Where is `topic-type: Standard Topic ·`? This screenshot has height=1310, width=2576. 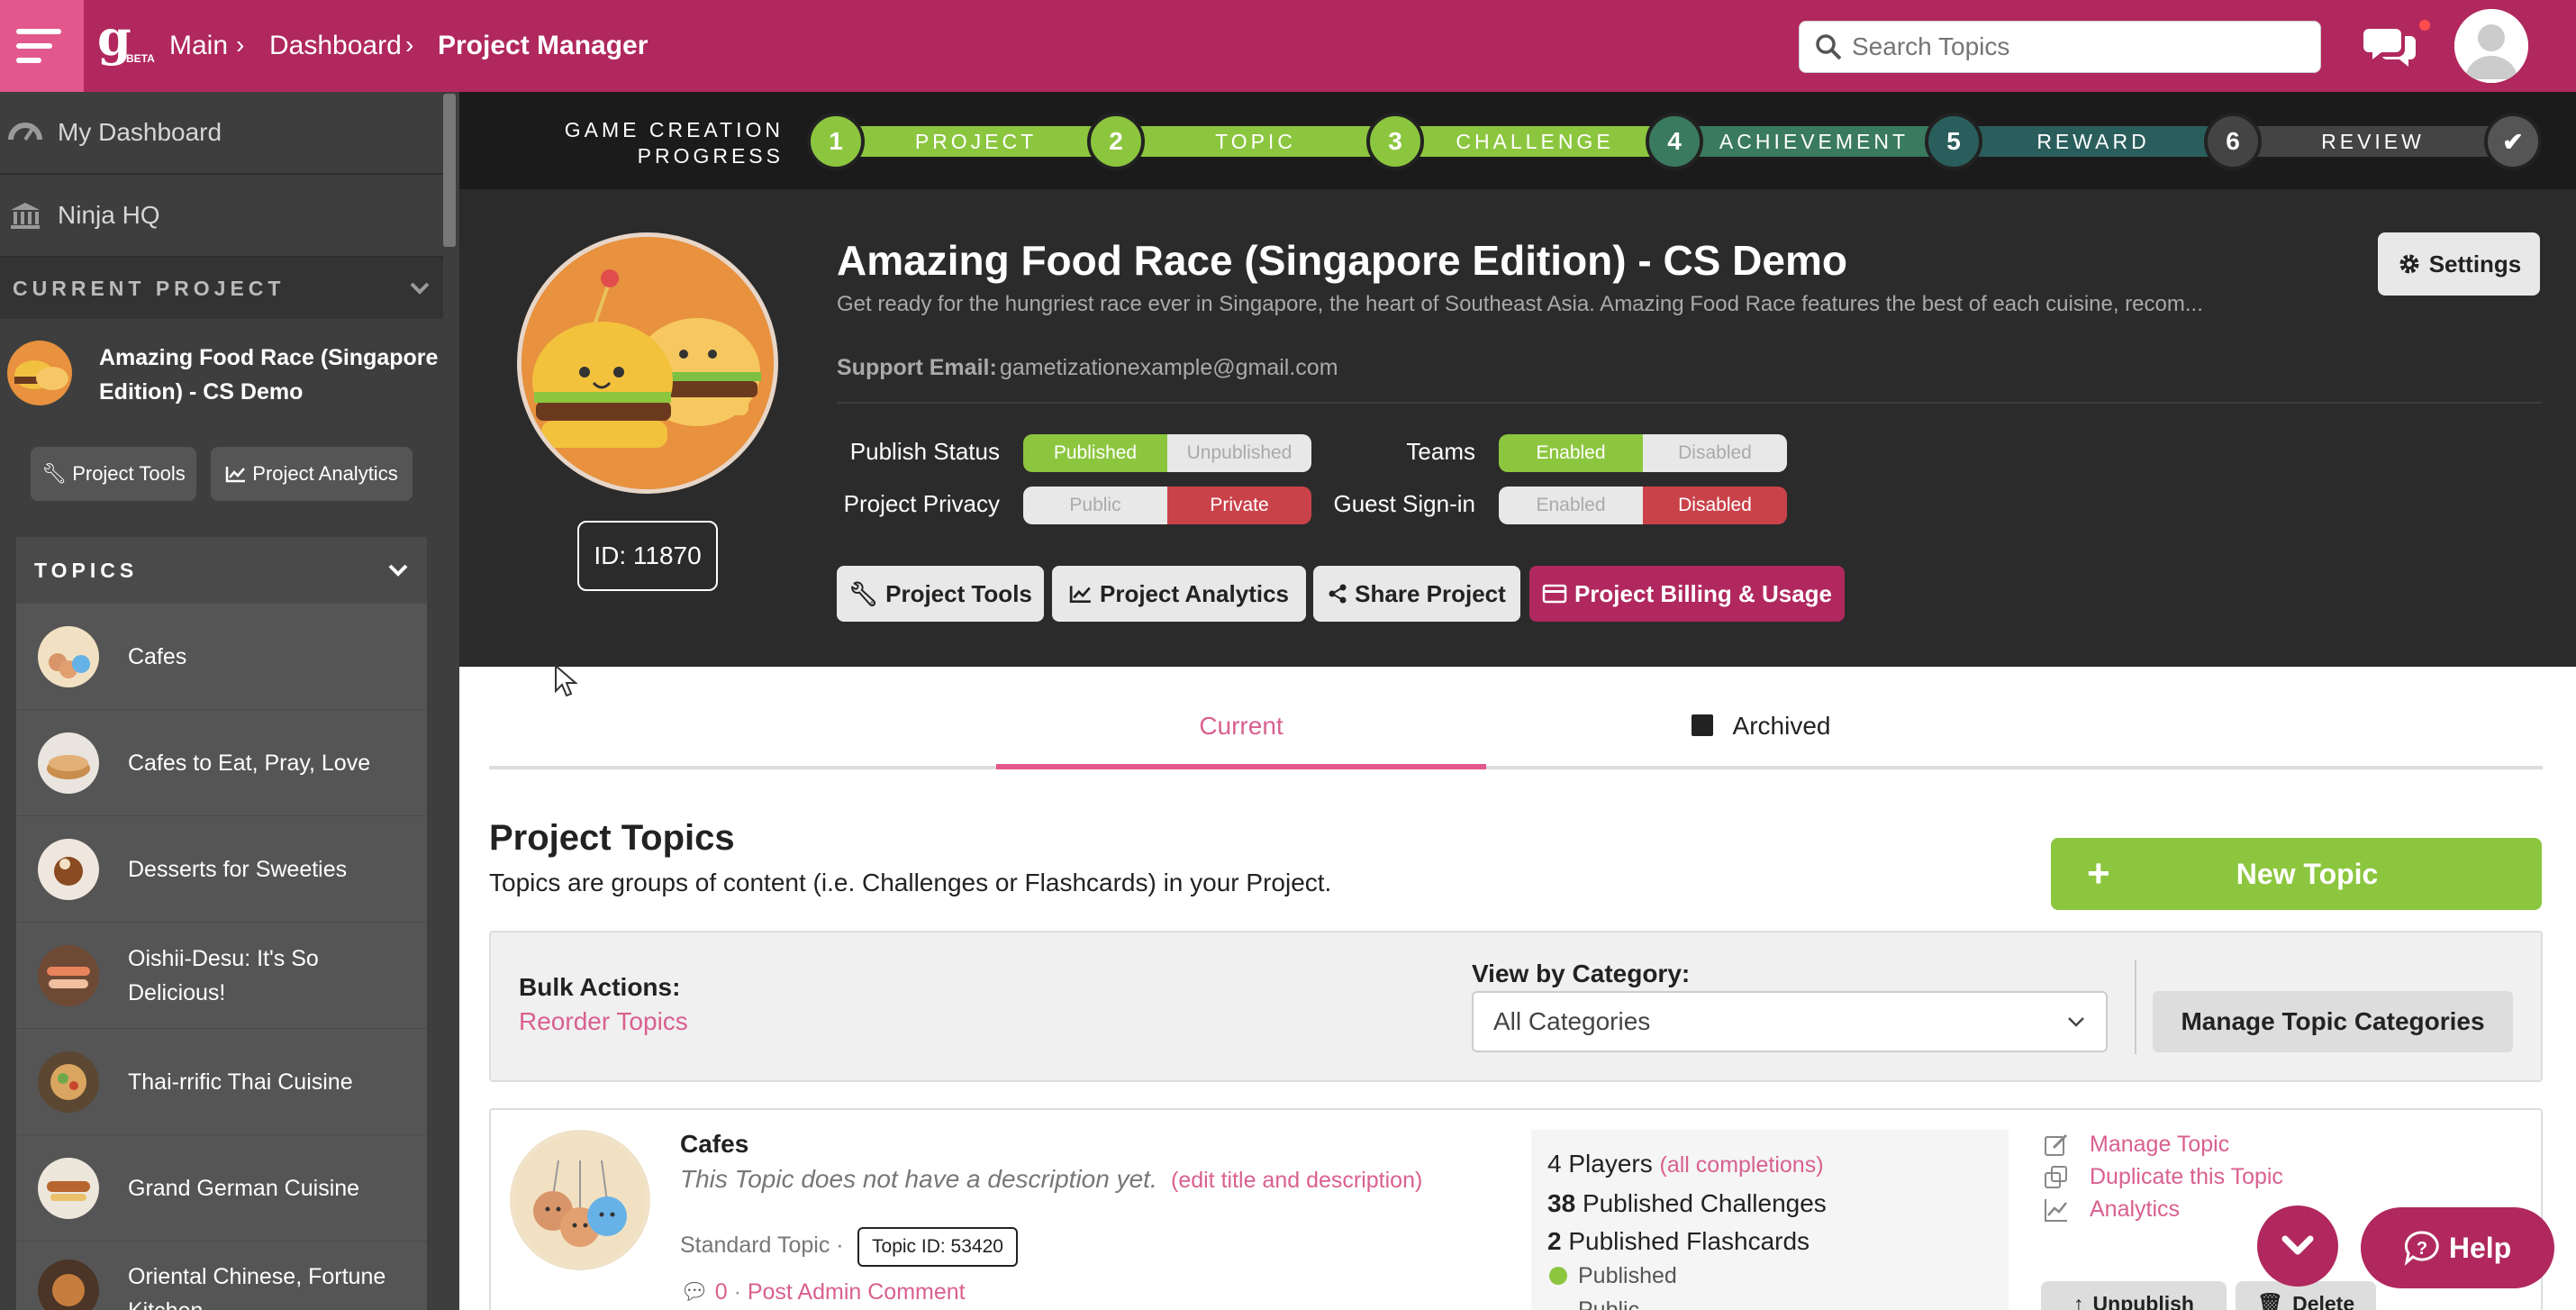 topic-type: Standard Topic · is located at coordinates (762, 1246).